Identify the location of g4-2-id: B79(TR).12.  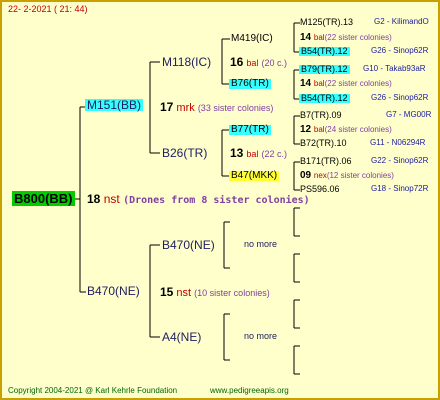
(324, 69).